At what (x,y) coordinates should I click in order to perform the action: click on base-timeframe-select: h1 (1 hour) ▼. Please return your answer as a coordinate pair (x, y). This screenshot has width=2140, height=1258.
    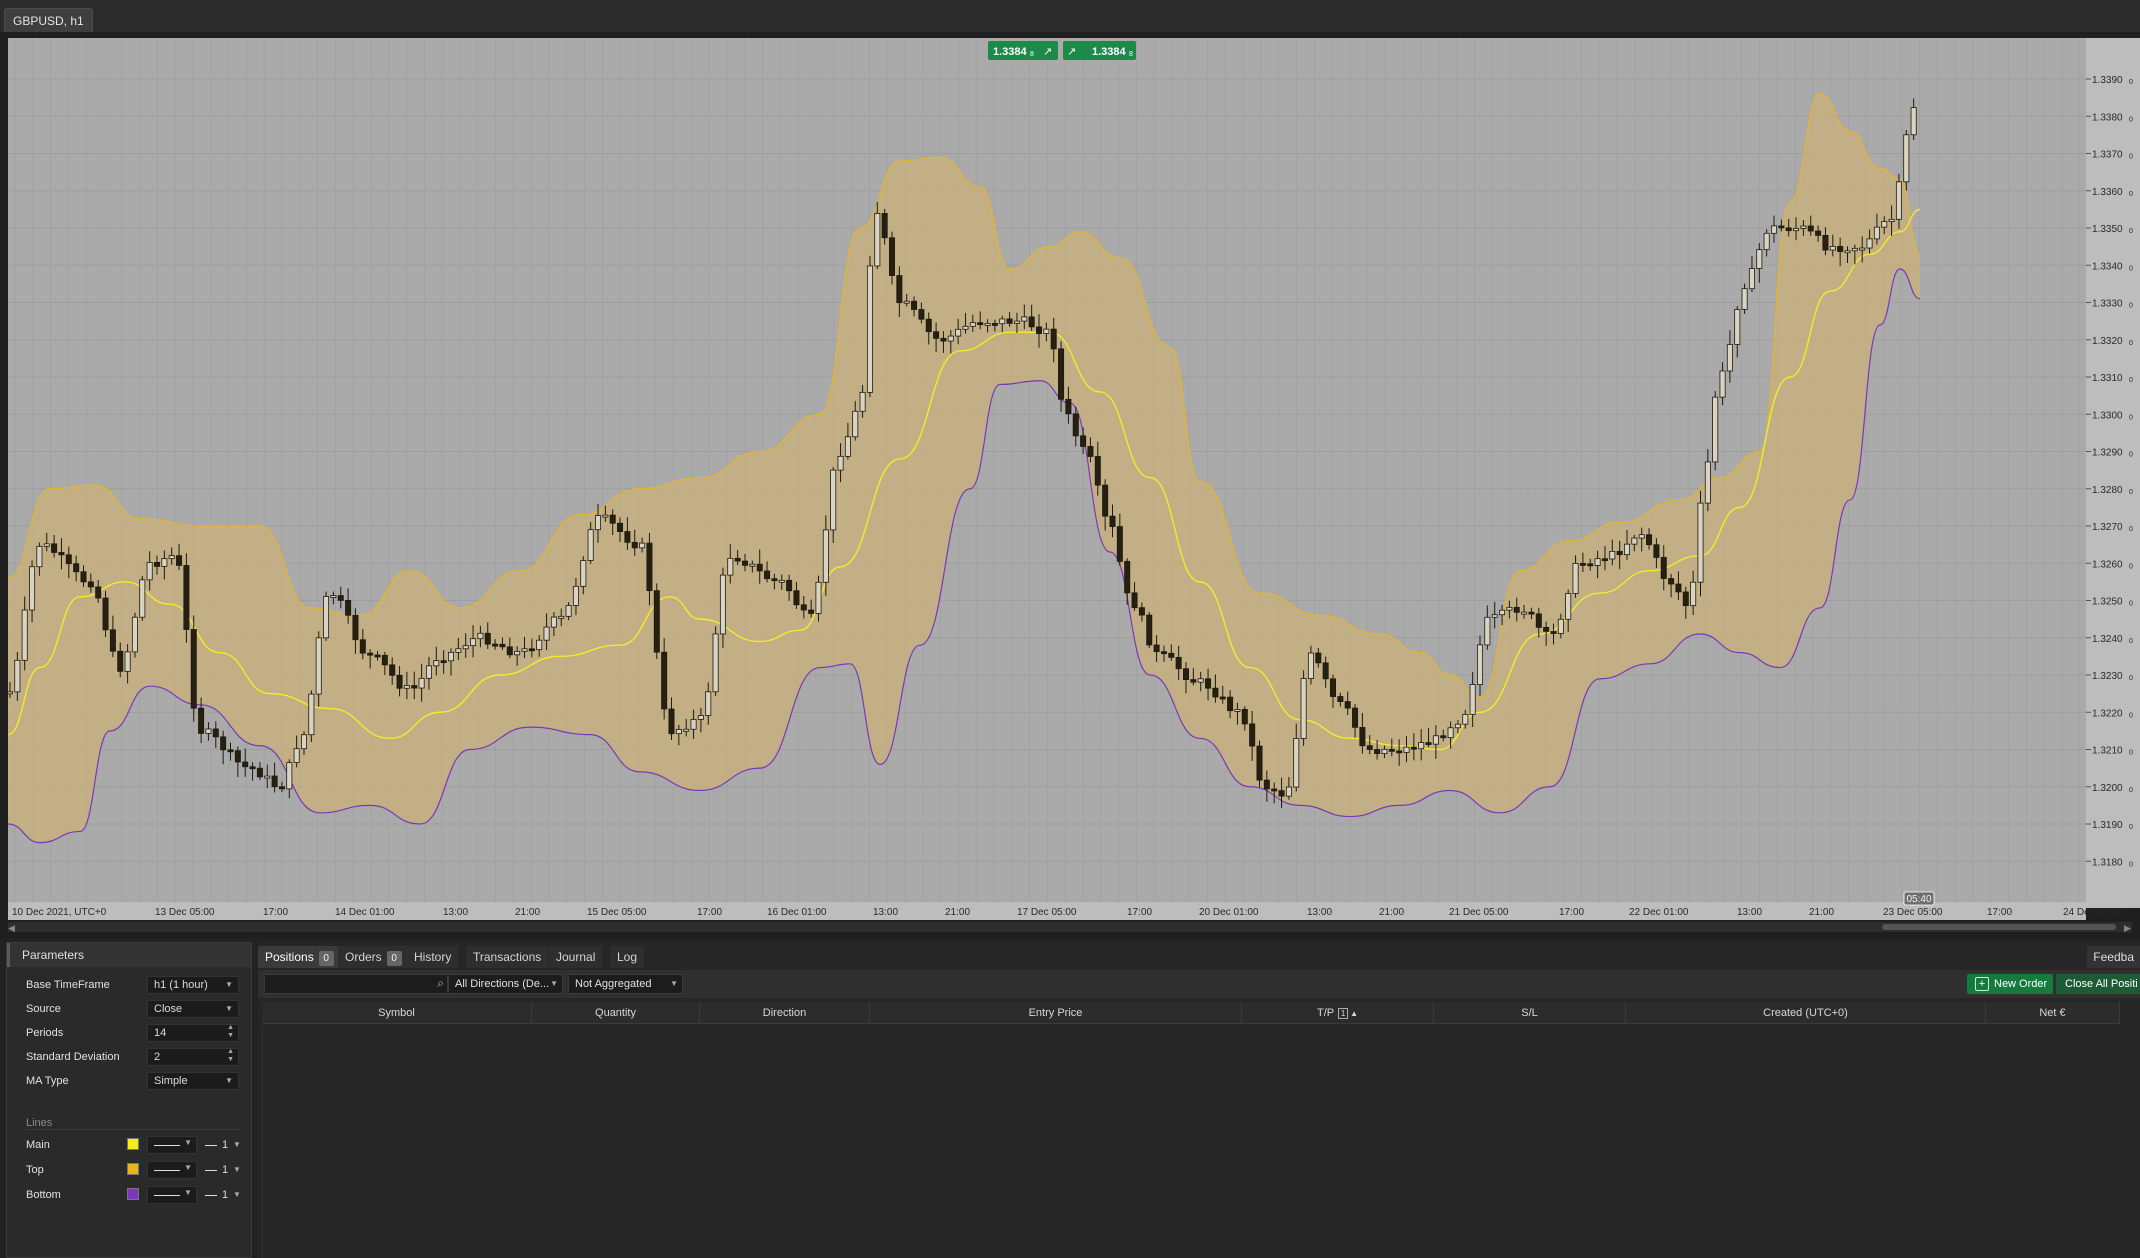
    Looking at the image, I should click on (193, 985).